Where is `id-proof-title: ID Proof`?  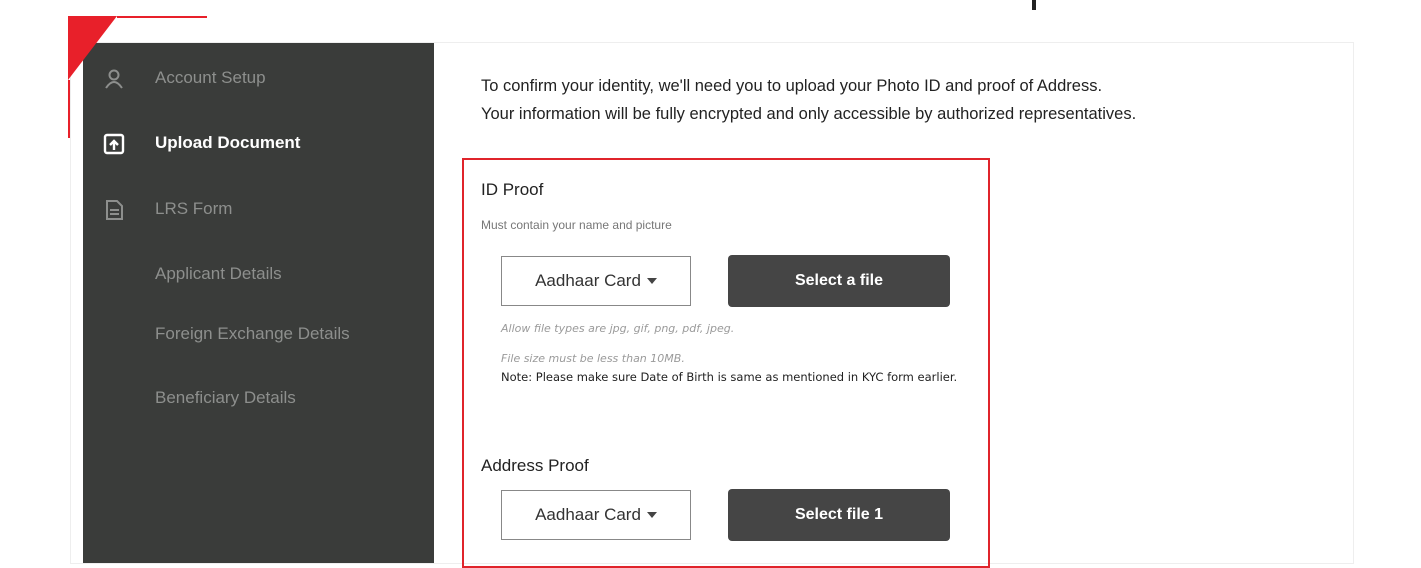 id-proof-title: ID Proof is located at coordinates (512, 189).